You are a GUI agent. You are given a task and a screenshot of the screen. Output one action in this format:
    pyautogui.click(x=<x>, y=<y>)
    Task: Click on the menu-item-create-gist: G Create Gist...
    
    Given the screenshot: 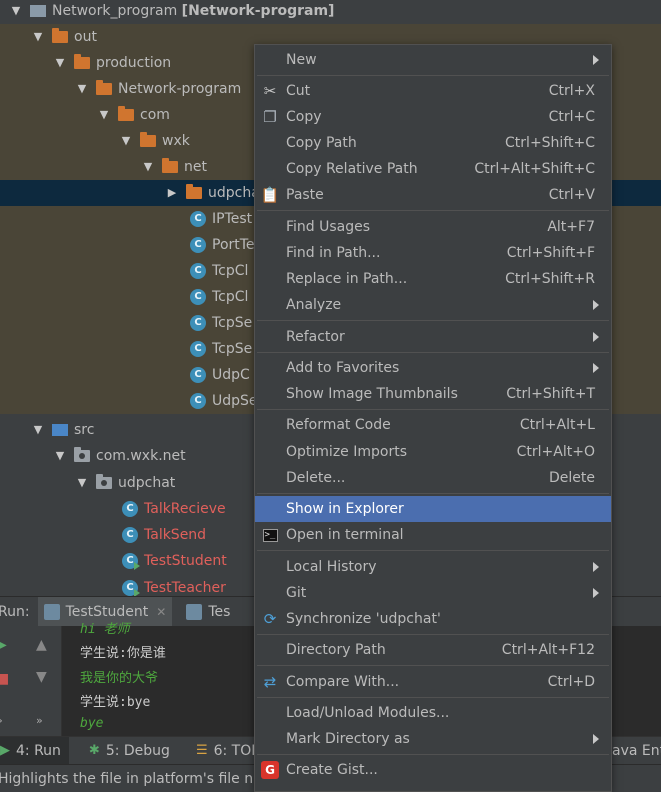 What is the action you would take?
    pyautogui.click(x=433, y=770)
    